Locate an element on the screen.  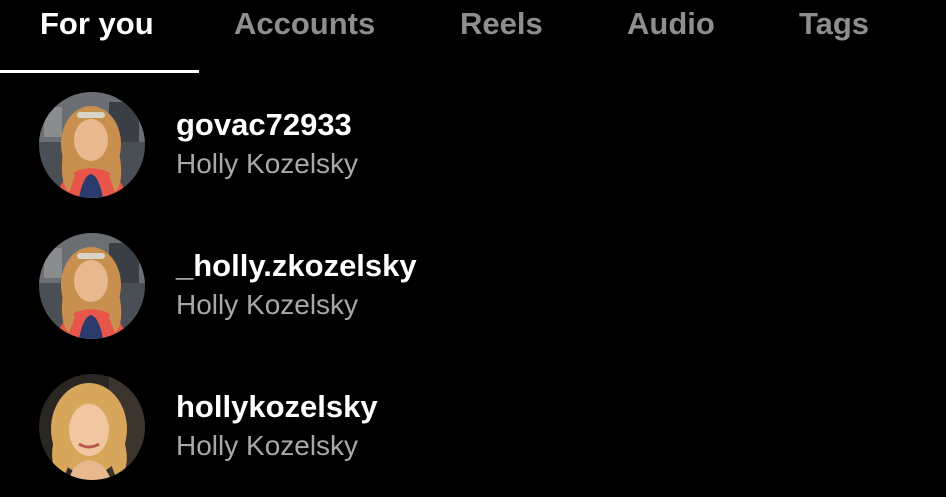
profile-photo-woman-portrait is located at coordinates (92, 427).